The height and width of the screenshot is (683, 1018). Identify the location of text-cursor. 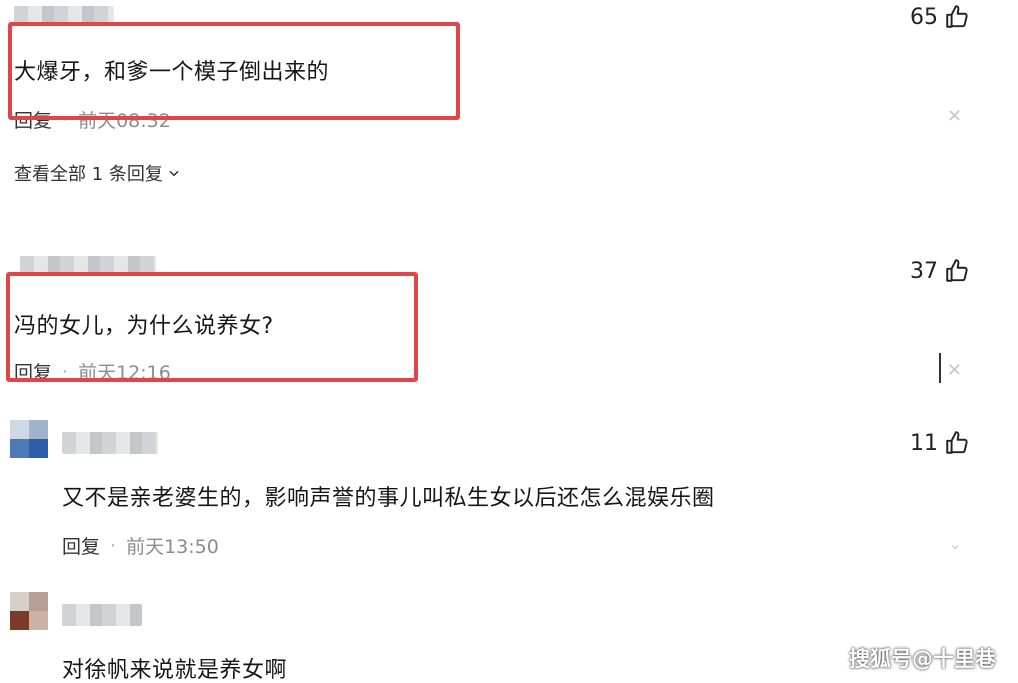
(940, 368).